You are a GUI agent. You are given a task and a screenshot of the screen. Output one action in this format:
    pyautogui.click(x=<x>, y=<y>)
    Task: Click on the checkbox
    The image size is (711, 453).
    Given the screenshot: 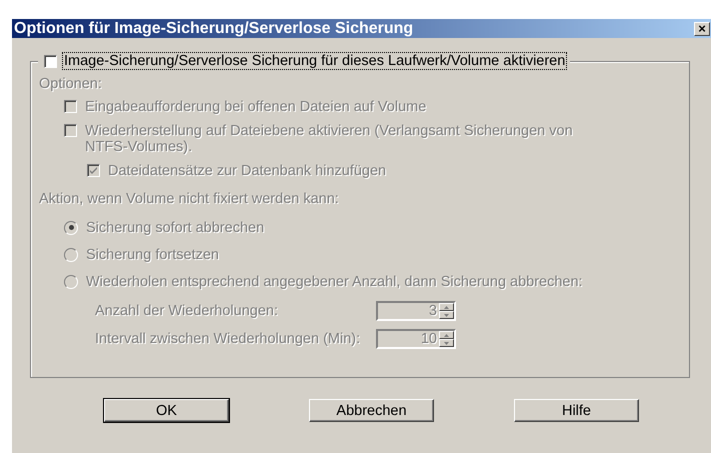 What is the action you would take?
    pyautogui.click(x=50, y=61)
    